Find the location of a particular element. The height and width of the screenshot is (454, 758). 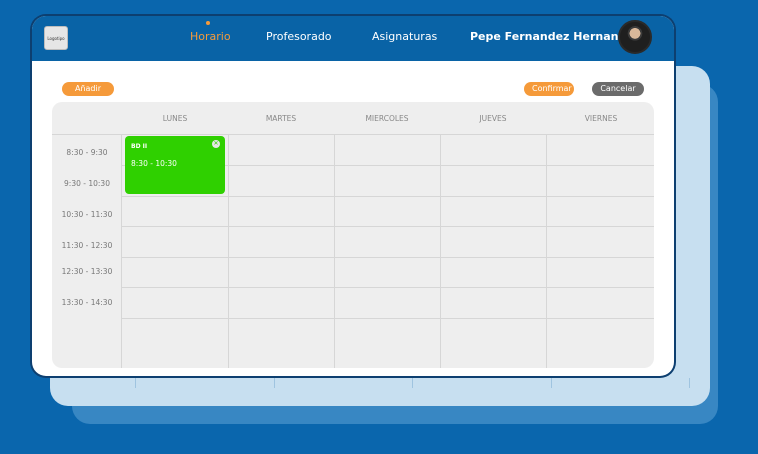

nav-horario: Horario is located at coordinates (210, 36).